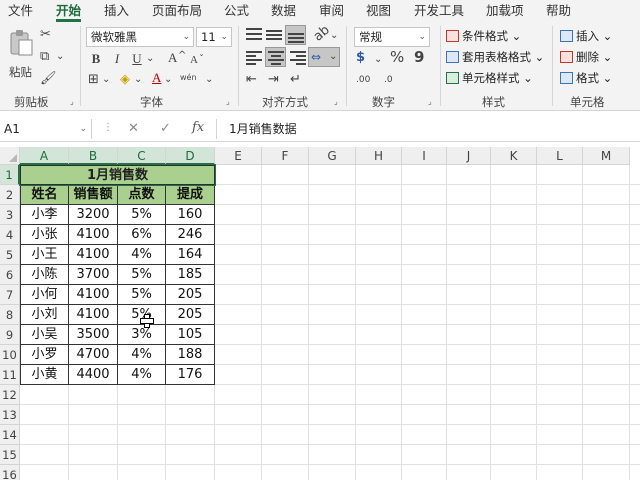  What do you see at coordinates (238, 156) in the screenshot?
I see `column-header-e: E` at bounding box center [238, 156].